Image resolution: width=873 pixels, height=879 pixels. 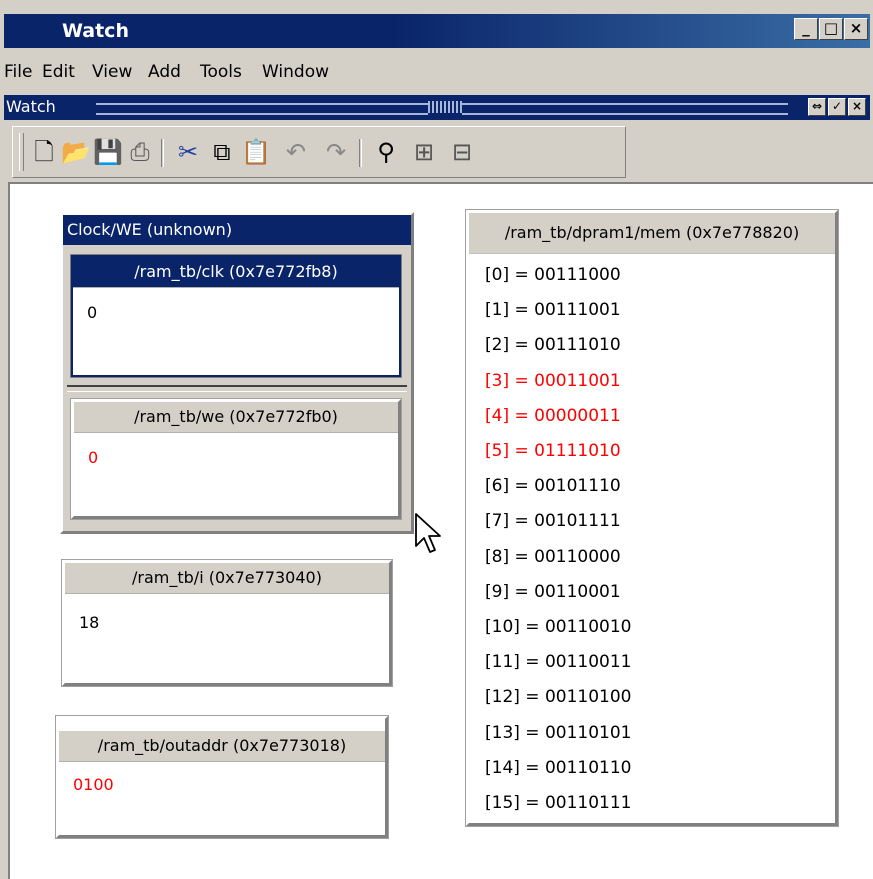 I want to click on title-bar: Watch _ □ ×, so click(x=437, y=31).